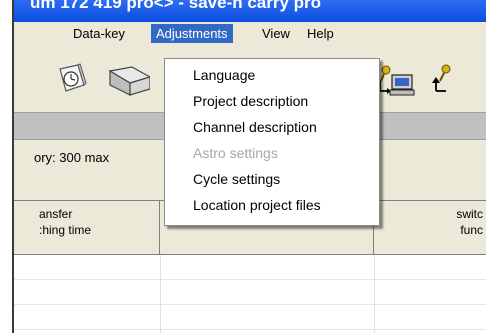 The image size is (486, 333). What do you see at coordinates (224, 75) in the screenshot?
I see `menu-item-language: Language` at bounding box center [224, 75].